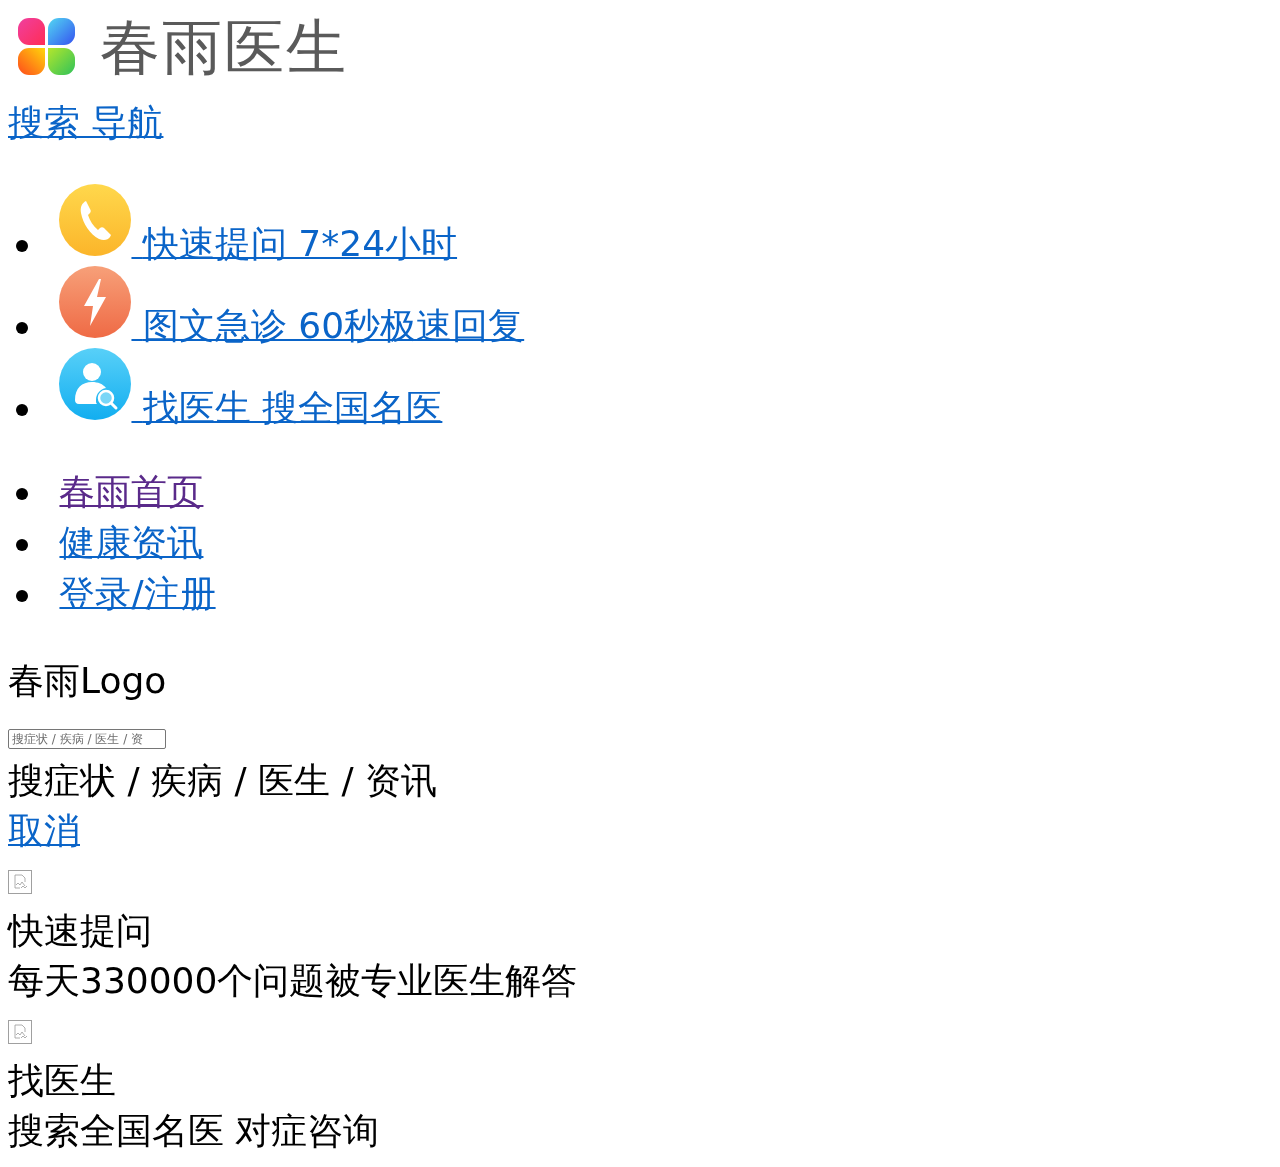 This screenshot has height=1167, width=1280. What do you see at coordinates (131, 542) in the screenshot?
I see `nav-link: 健康资讯` at bounding box center [131, 542].